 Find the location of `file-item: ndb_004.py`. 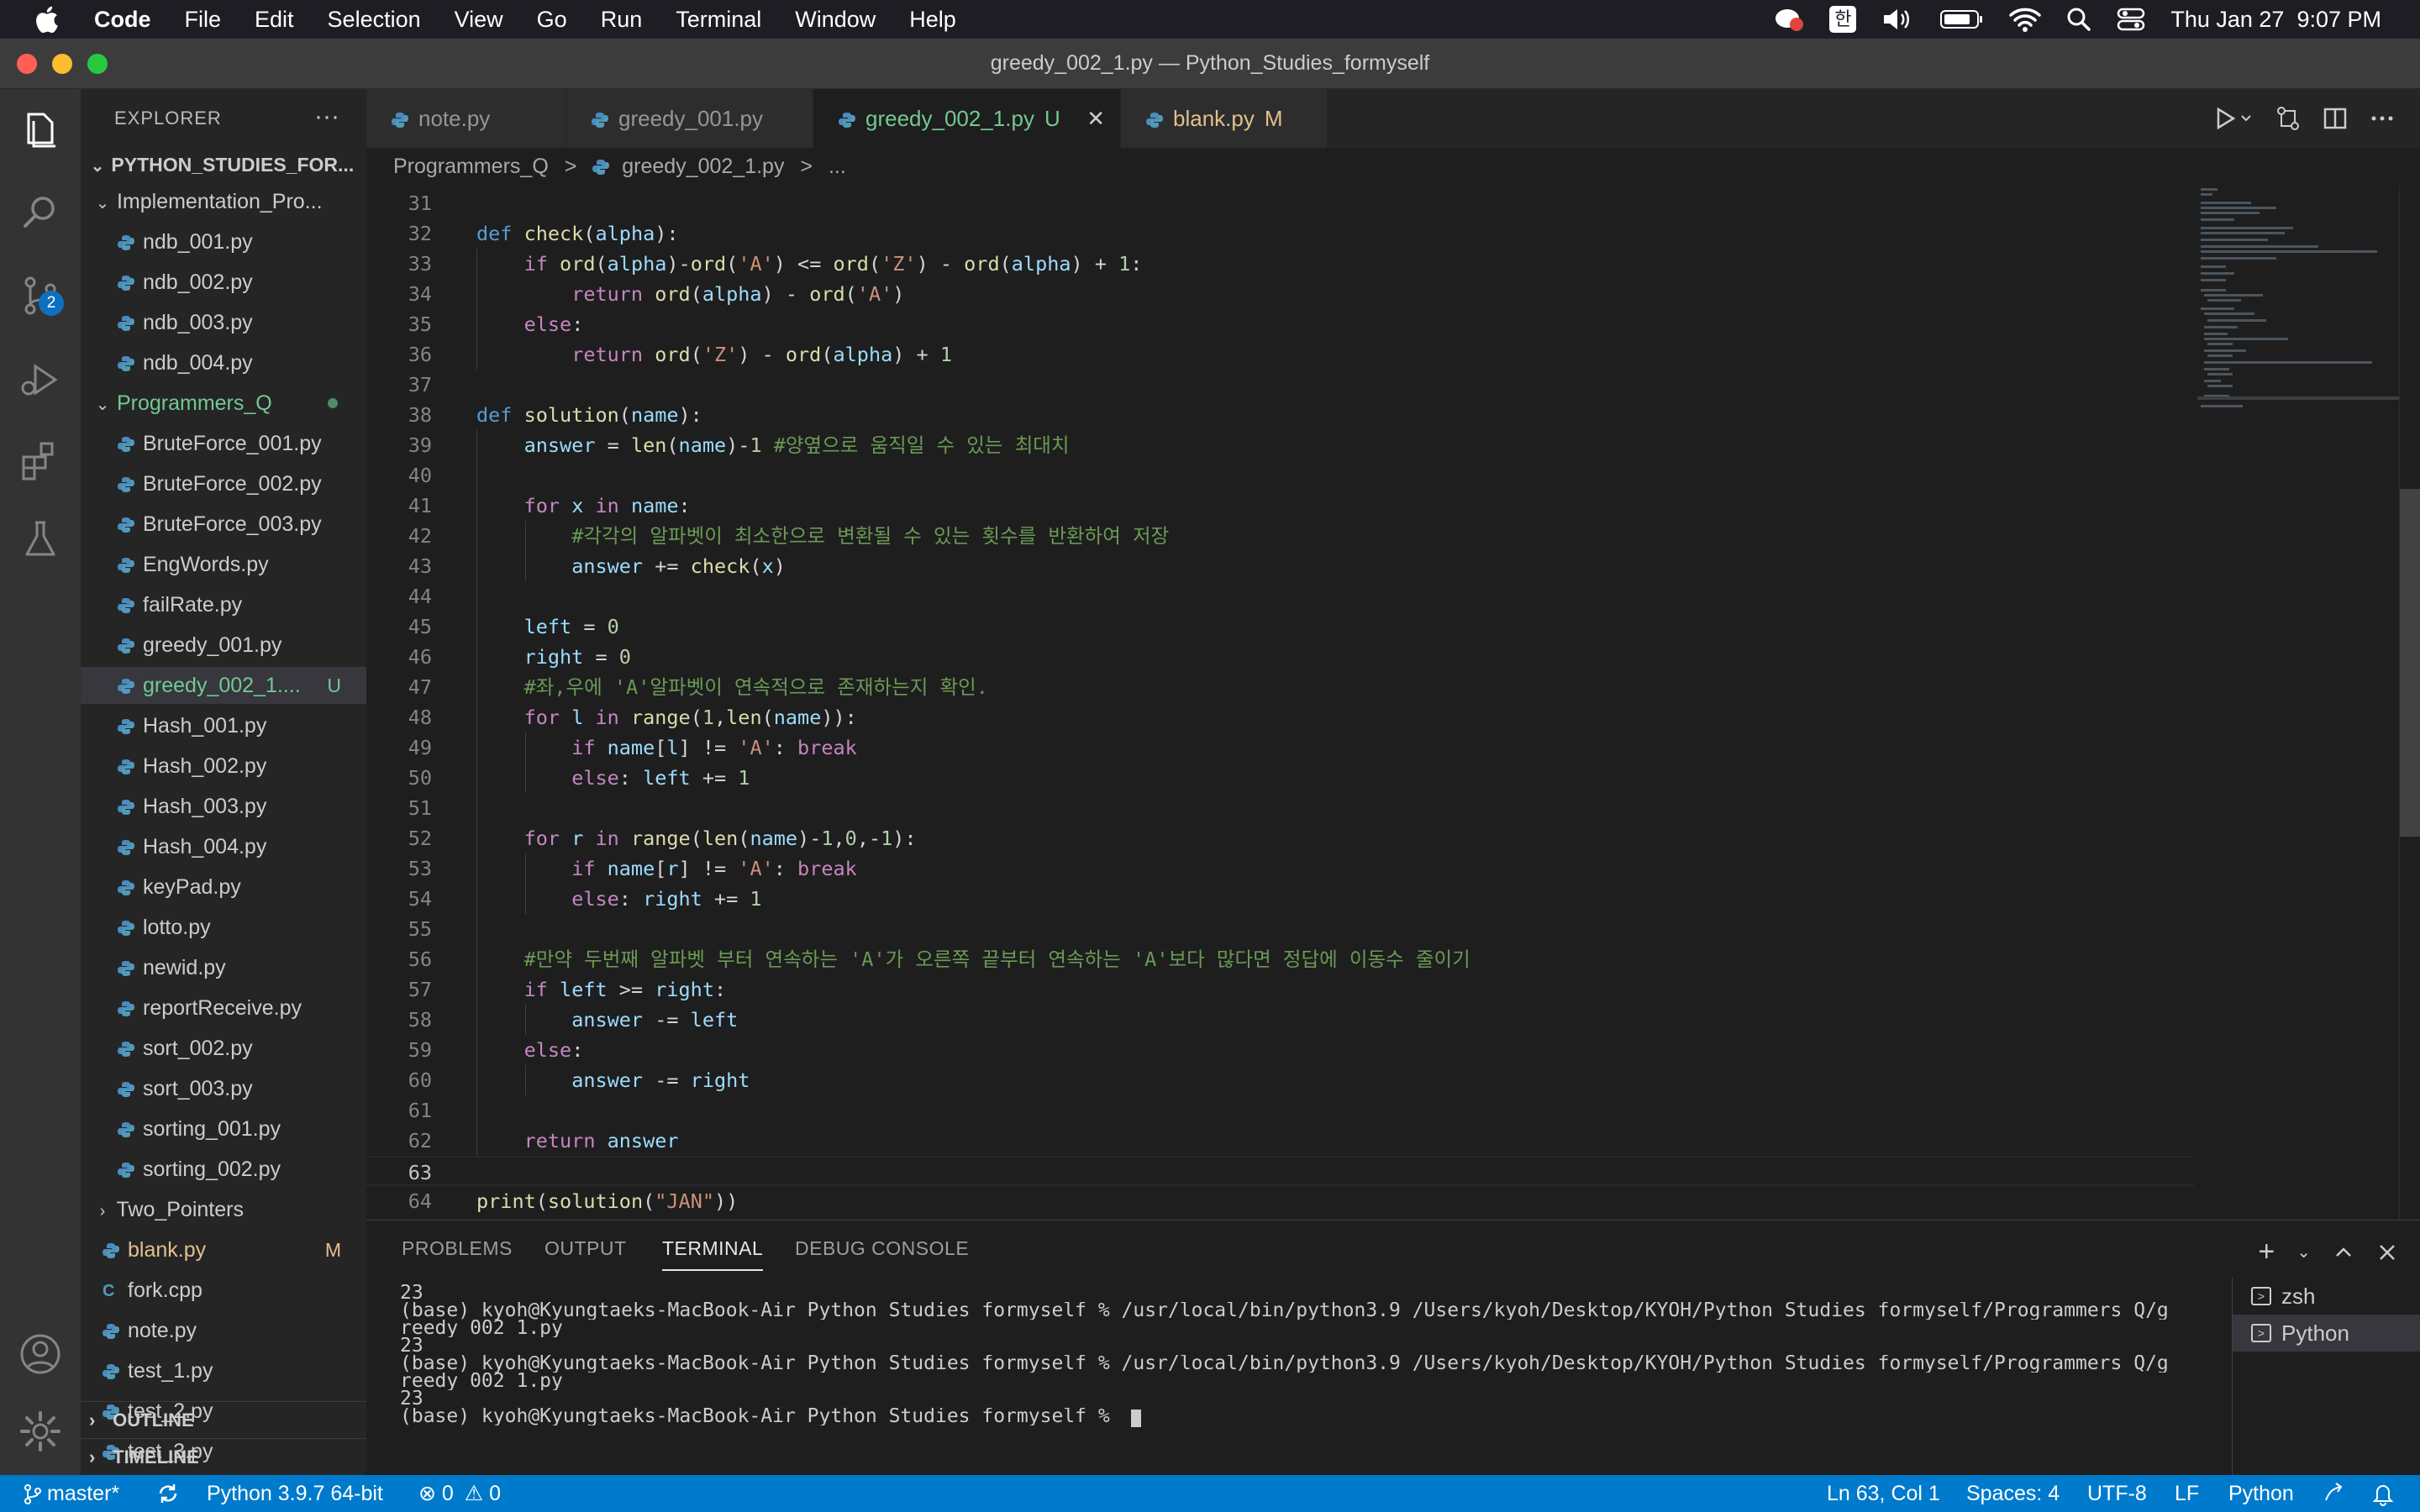

file-item: ndb_004.py is located at coordinates (224, 362).